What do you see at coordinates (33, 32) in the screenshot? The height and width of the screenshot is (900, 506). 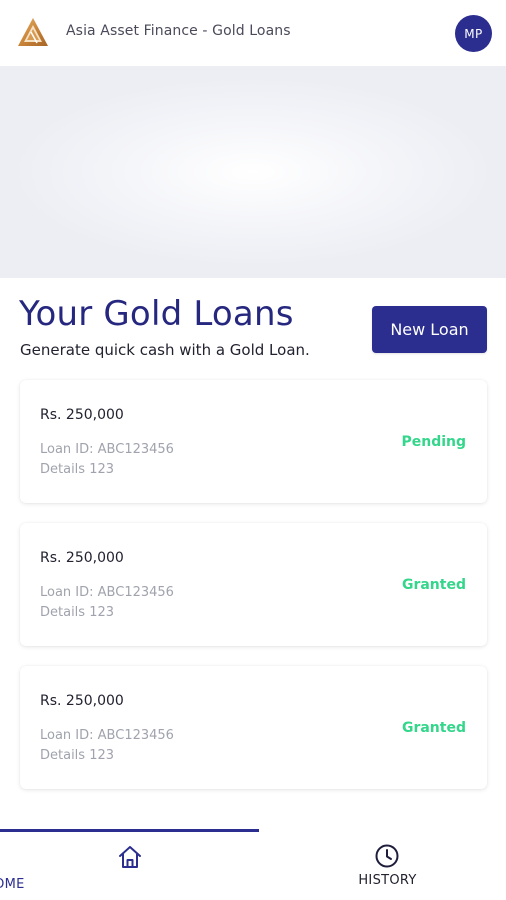 I see `gold-triangle-logo-icon` at bounding box center [33, 32].